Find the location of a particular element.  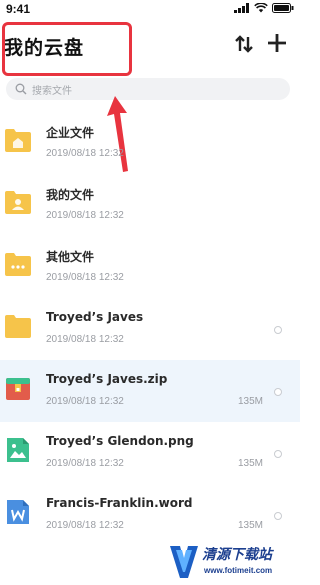

folder-other-icon is located at coordinates (18, 264).